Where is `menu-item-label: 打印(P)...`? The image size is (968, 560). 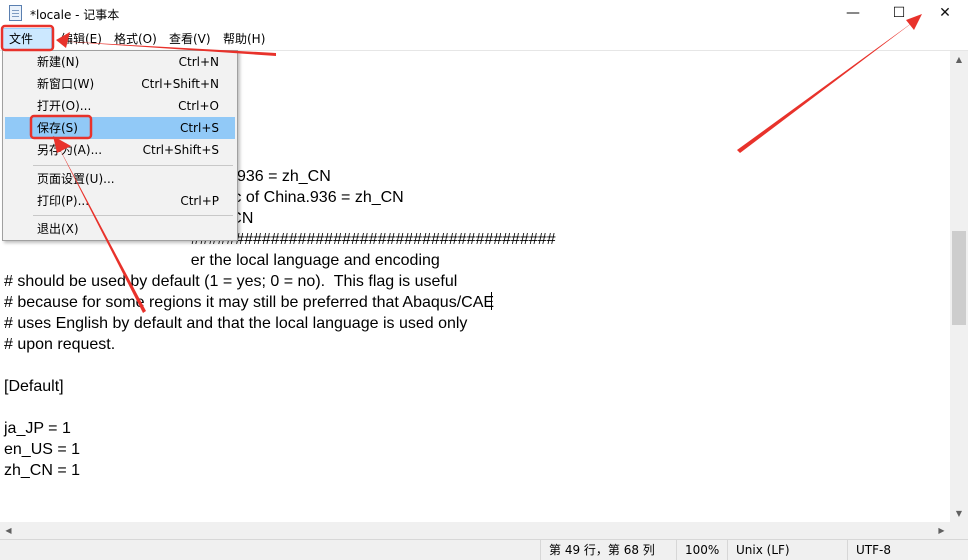
menu-item-label: 打印(P)... is located at coordinates (63, 201).